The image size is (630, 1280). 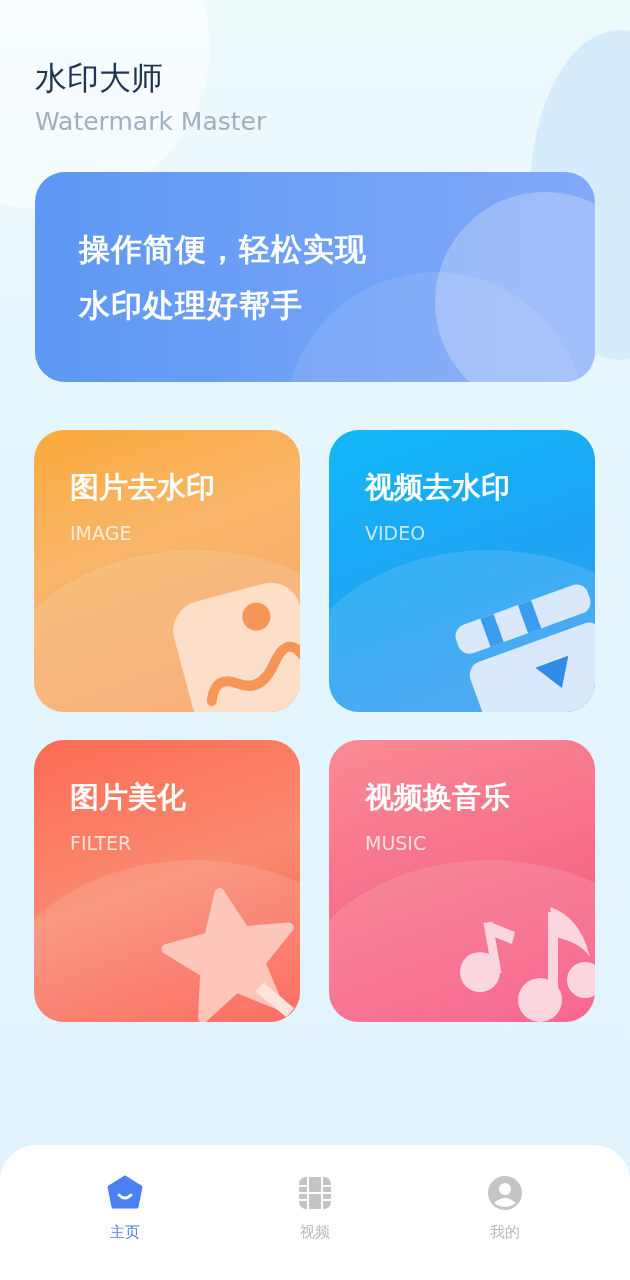 I want to click on film-grid-icon, so click(x=315, y=1193).